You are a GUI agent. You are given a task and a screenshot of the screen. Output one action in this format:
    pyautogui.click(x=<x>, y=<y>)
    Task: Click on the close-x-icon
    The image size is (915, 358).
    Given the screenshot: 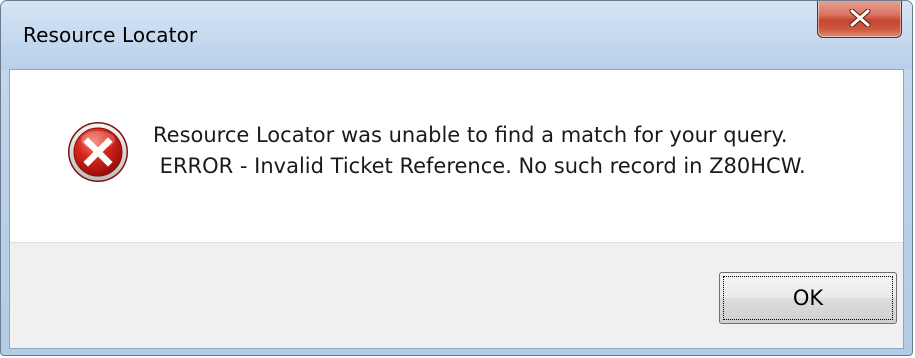 What is the action you would take?
    pyautogui.click(x=860, y=18)
    